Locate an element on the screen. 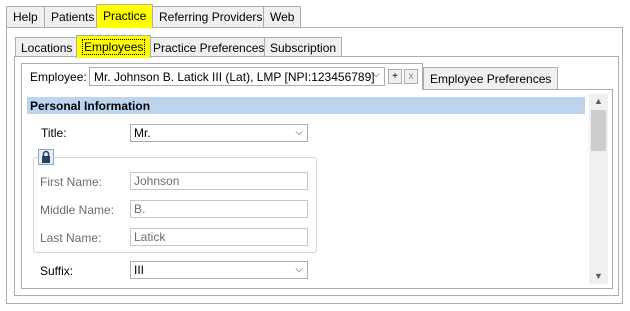 The image size is (630, 311). tab-employee-preferences: Employee Preferences is located at coordinates (491, 78).